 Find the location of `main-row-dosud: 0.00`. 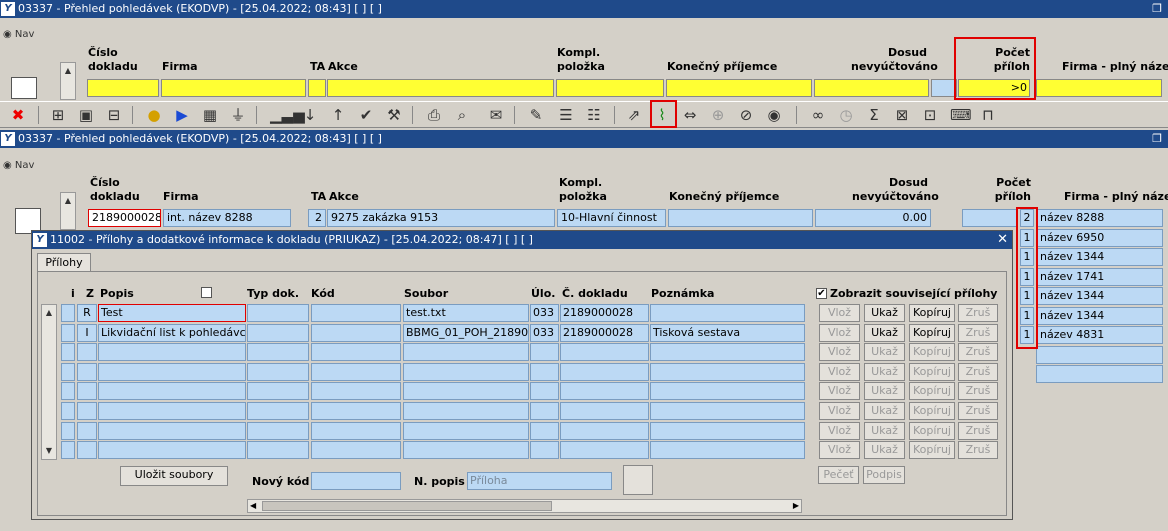

main-row-dosud: 0.00 is located at coordinates (873, 218).